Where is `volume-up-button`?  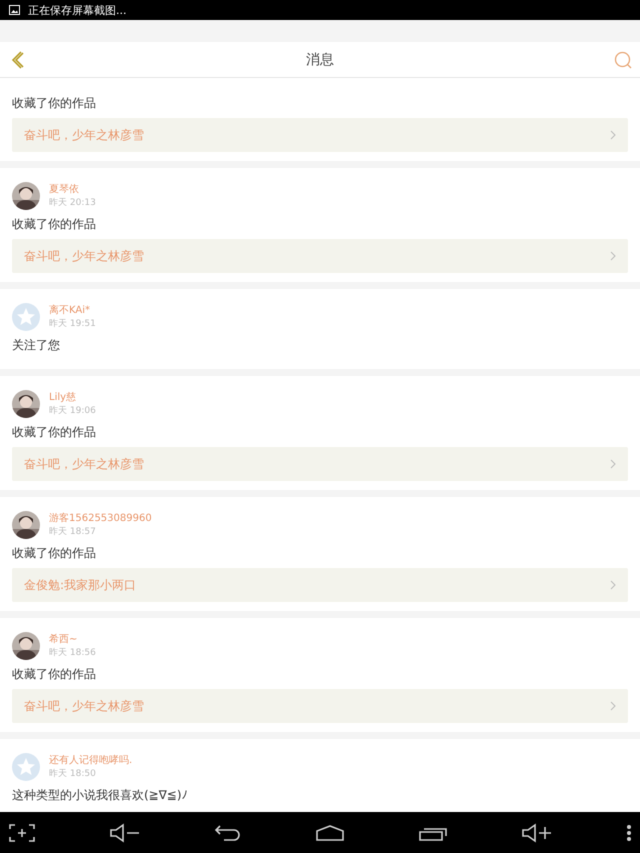 volume-up-button is located at coordinates (537, 832).